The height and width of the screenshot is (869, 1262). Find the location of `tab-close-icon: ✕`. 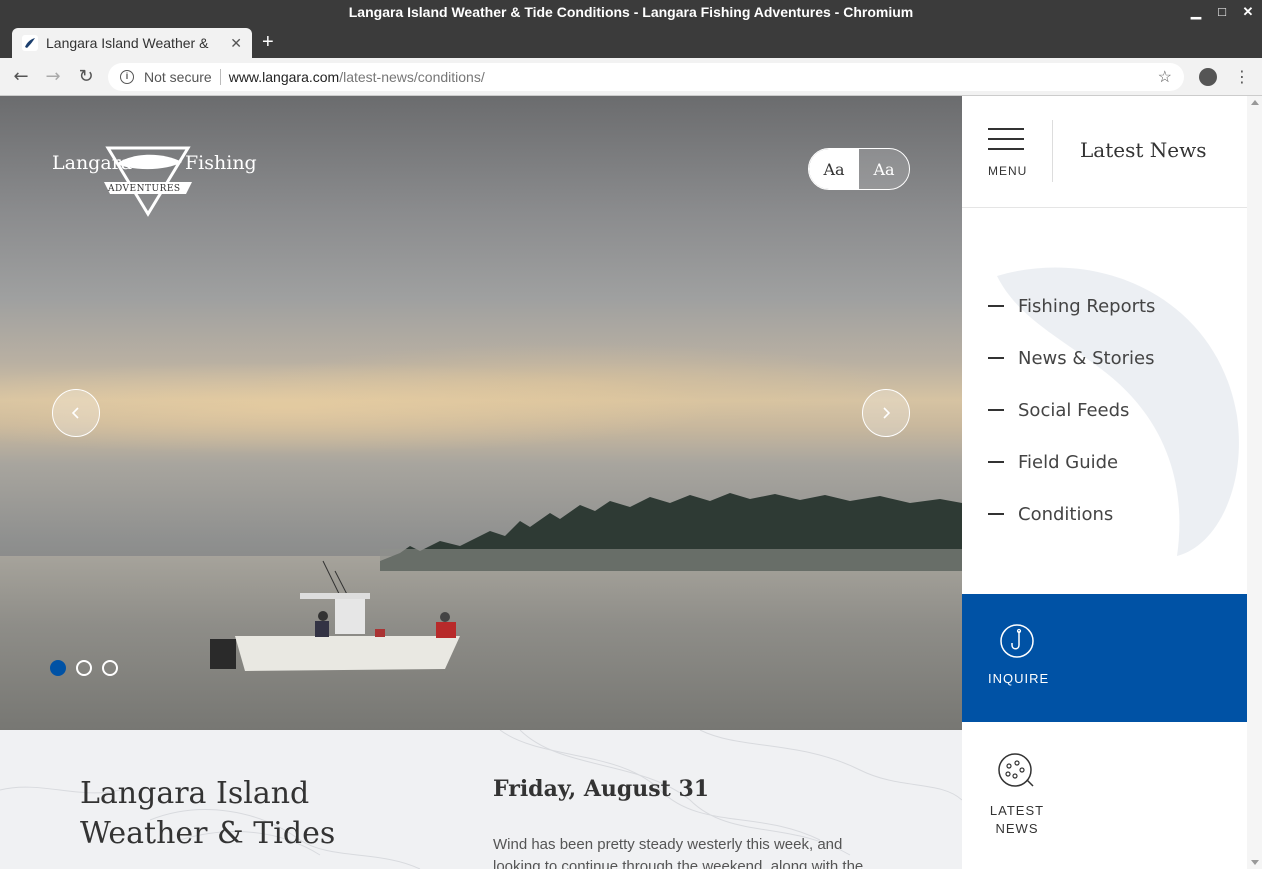

tab-close-icon: ✕ is located at coordinates (236, 43).